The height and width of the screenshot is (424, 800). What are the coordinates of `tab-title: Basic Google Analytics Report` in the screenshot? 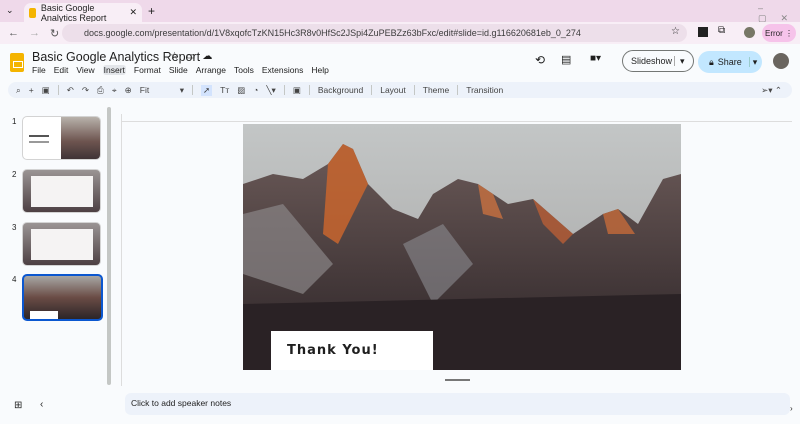 It's located at (73, 12).